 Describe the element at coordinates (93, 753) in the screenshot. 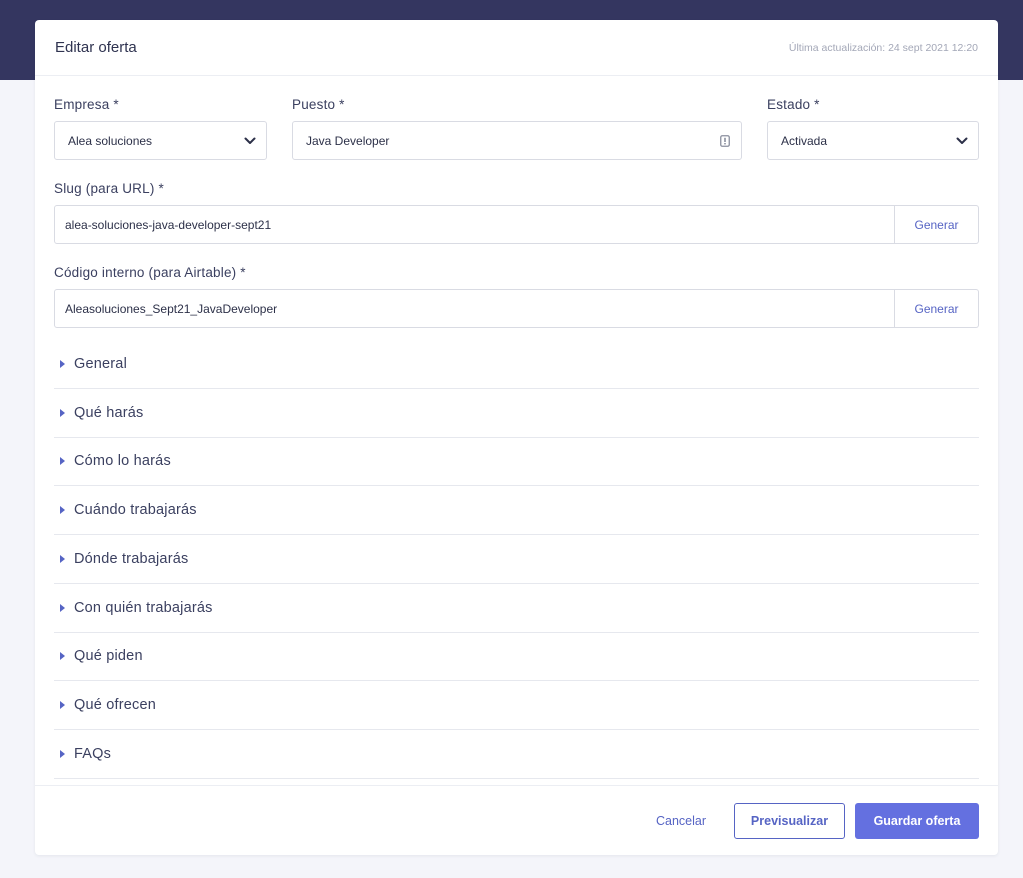

I see `section-label: FAQs` at that location.